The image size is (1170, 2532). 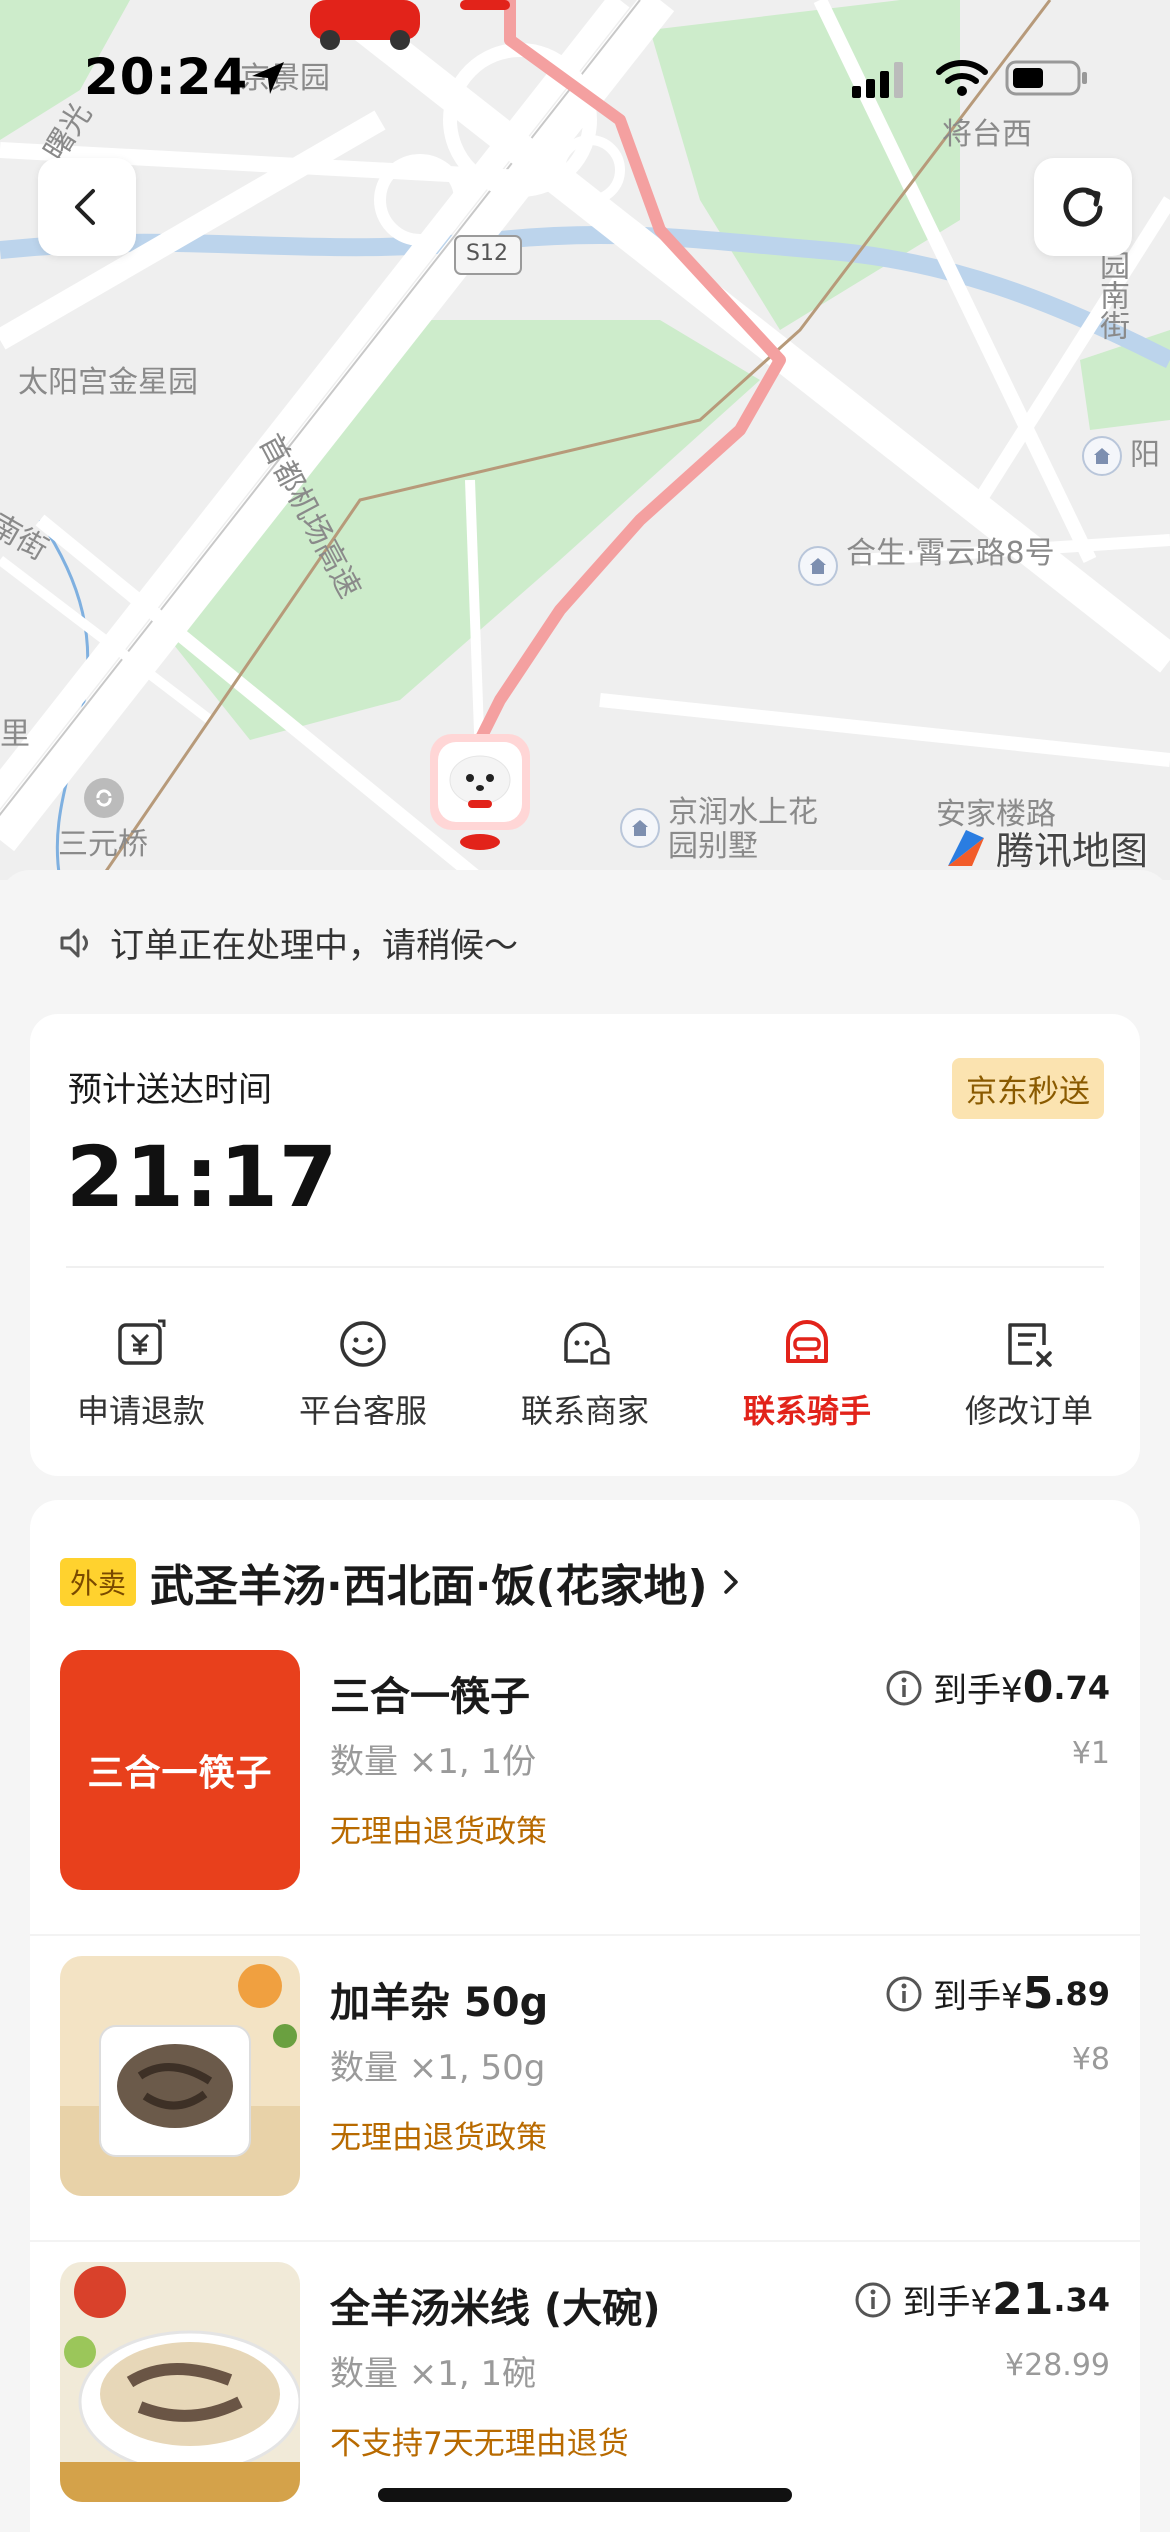 I want to click on status-time: 20:24, so click(x=166, y=77).